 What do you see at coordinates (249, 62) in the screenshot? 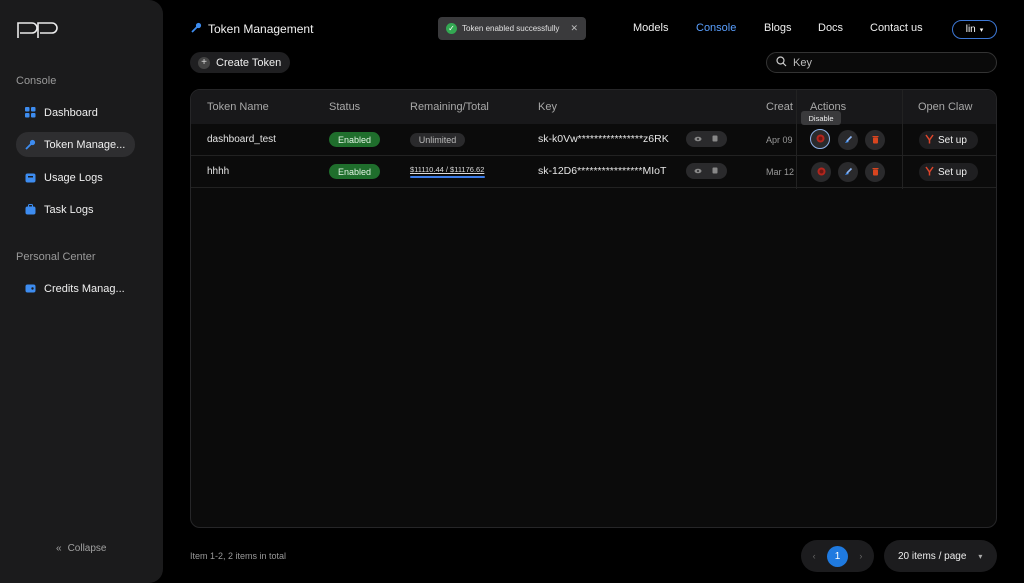
I see `create-token-label: Create Token` at bounding box center [249, 62].